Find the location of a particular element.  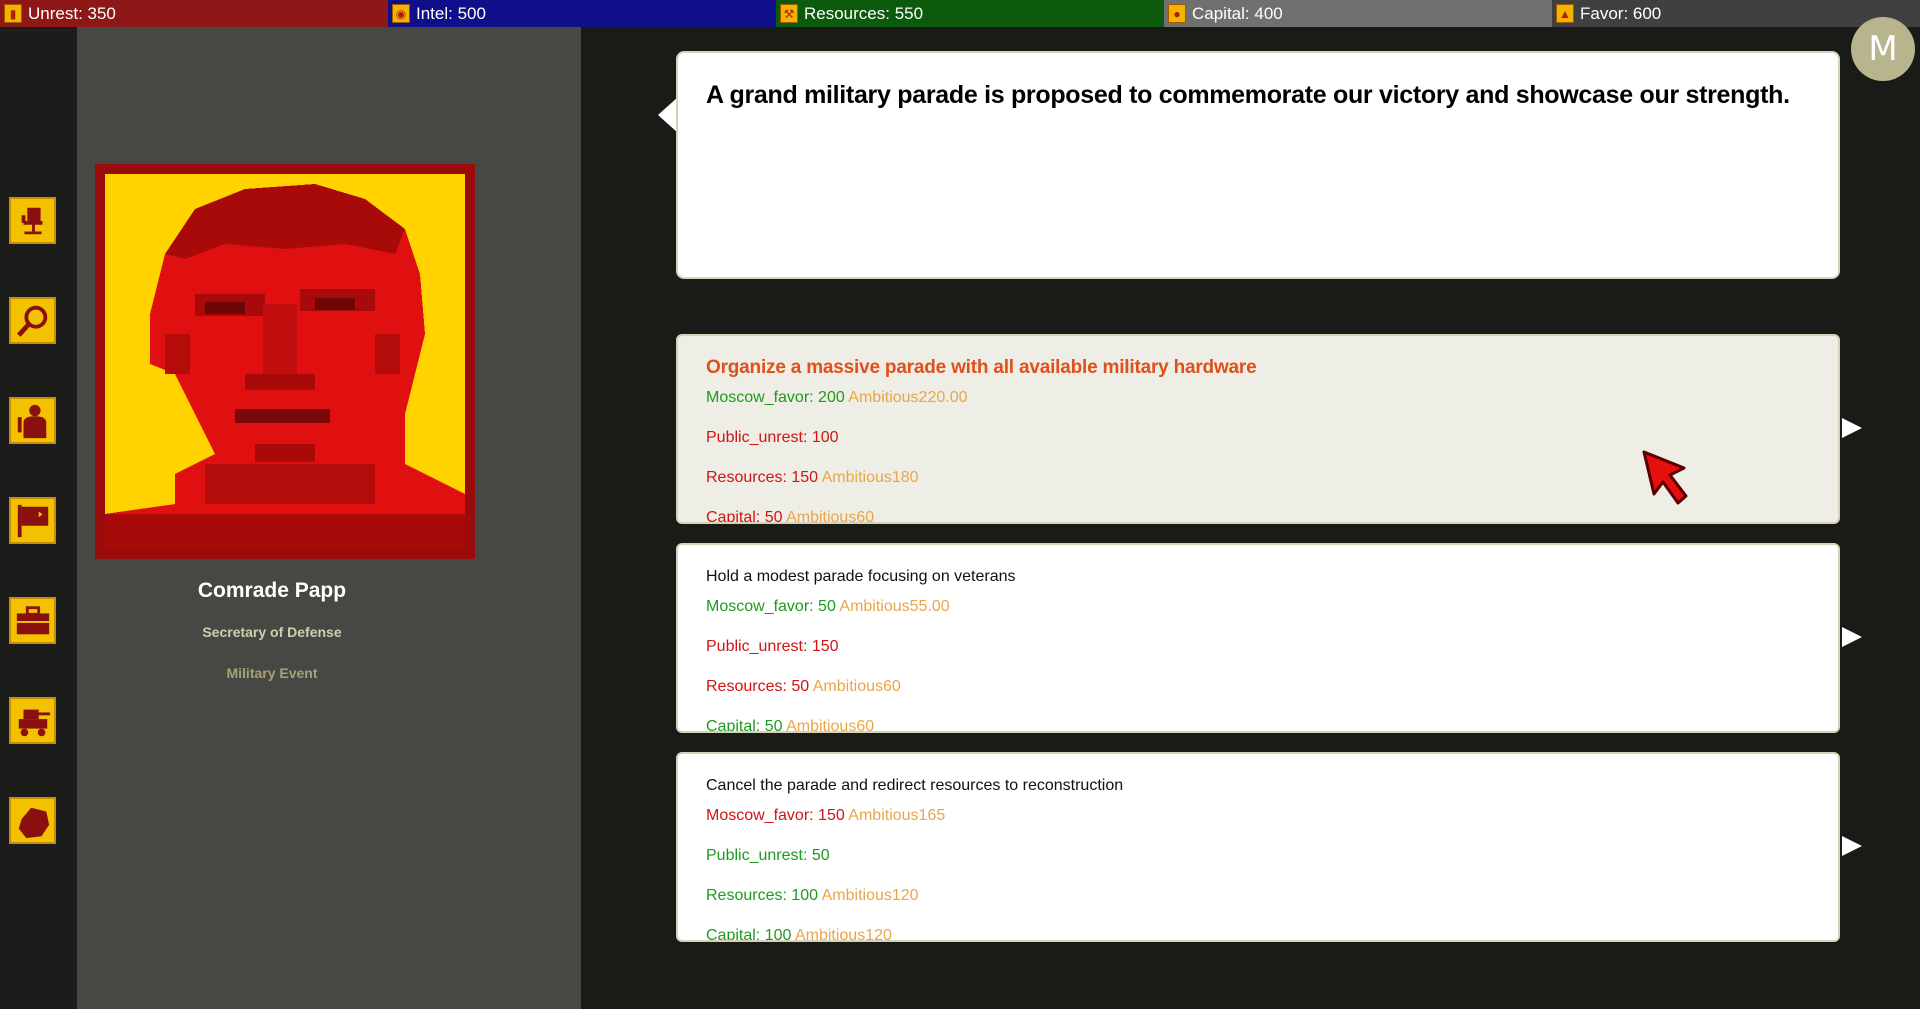

character-name: Comrade Papp is located at coordinates (272, 590).